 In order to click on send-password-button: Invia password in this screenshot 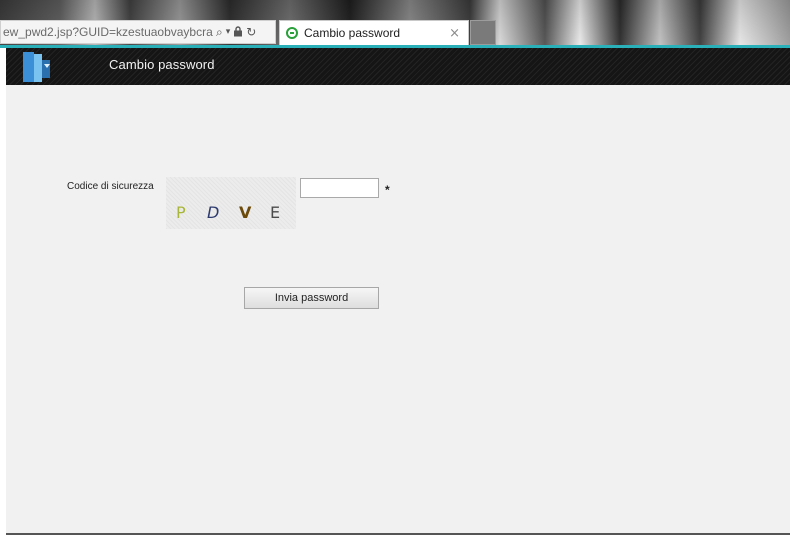, I will do `click(311, 298)`.